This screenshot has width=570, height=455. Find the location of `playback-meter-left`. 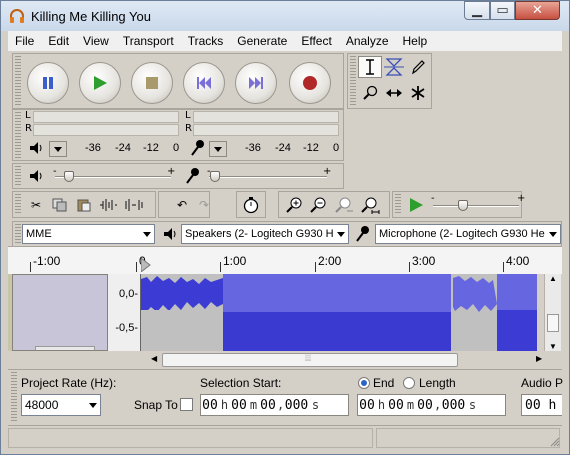

playback-meter-left is located at coordinates (106, 117).